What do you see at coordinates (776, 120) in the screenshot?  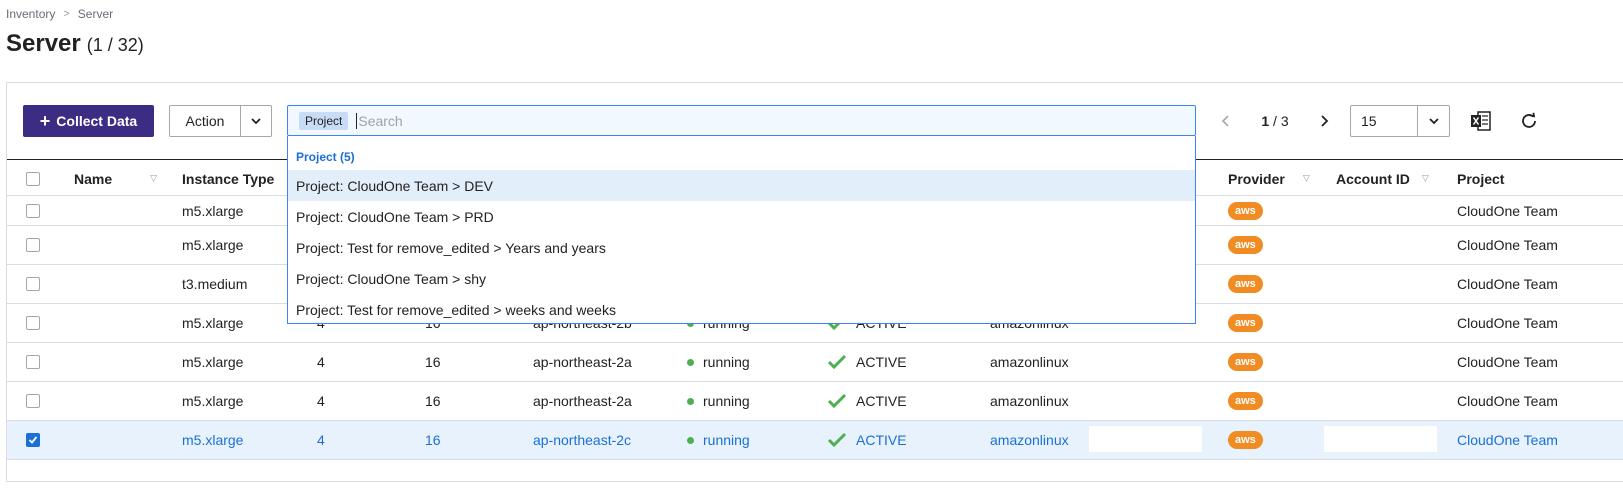 I see `search-input` at bounding box center [776, 120].